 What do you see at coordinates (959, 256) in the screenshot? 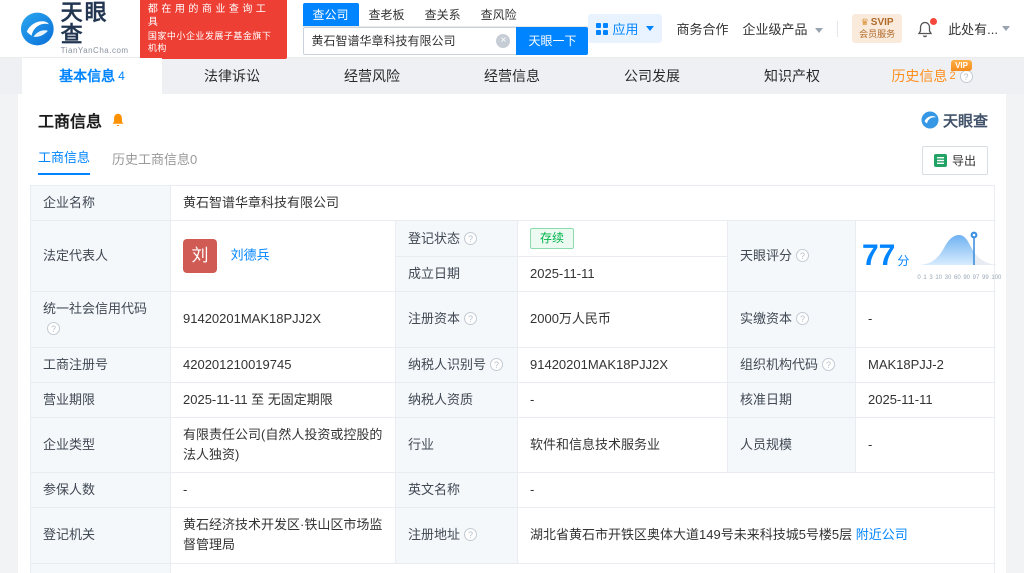
I see `score-distribution-chart: 0 1 3 10 30 60 90 97 99 100` at bounding box center [959, 256].